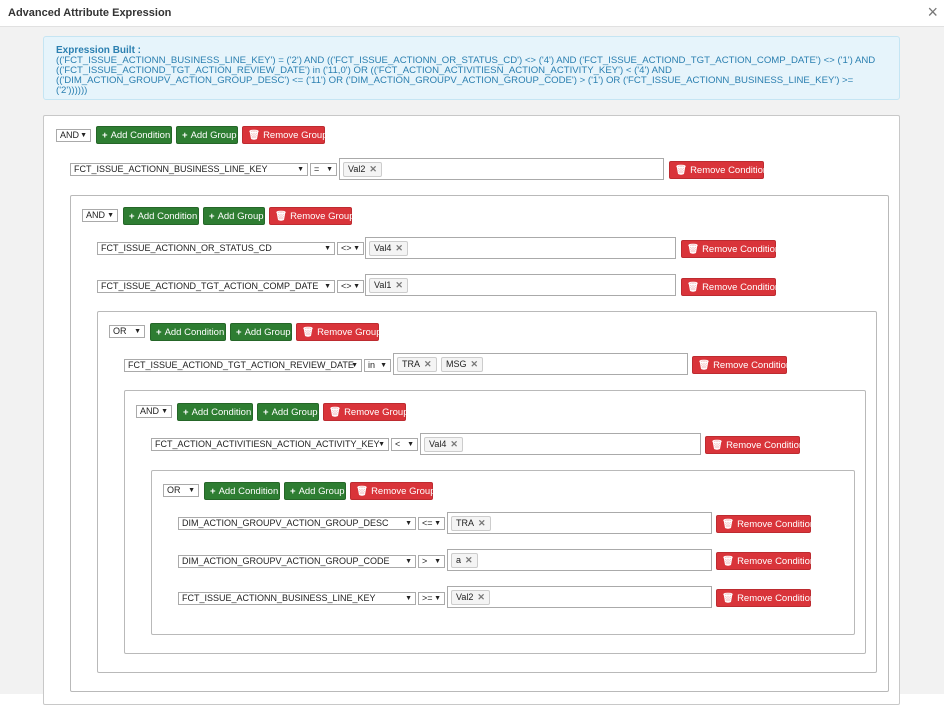 Image resolution: width=944 pixels, height=705 pixels. I want to click on field-select: DIM_ACTION_GROUPV_ACTION_GROUP_DESC ▼, so click(297, 523).